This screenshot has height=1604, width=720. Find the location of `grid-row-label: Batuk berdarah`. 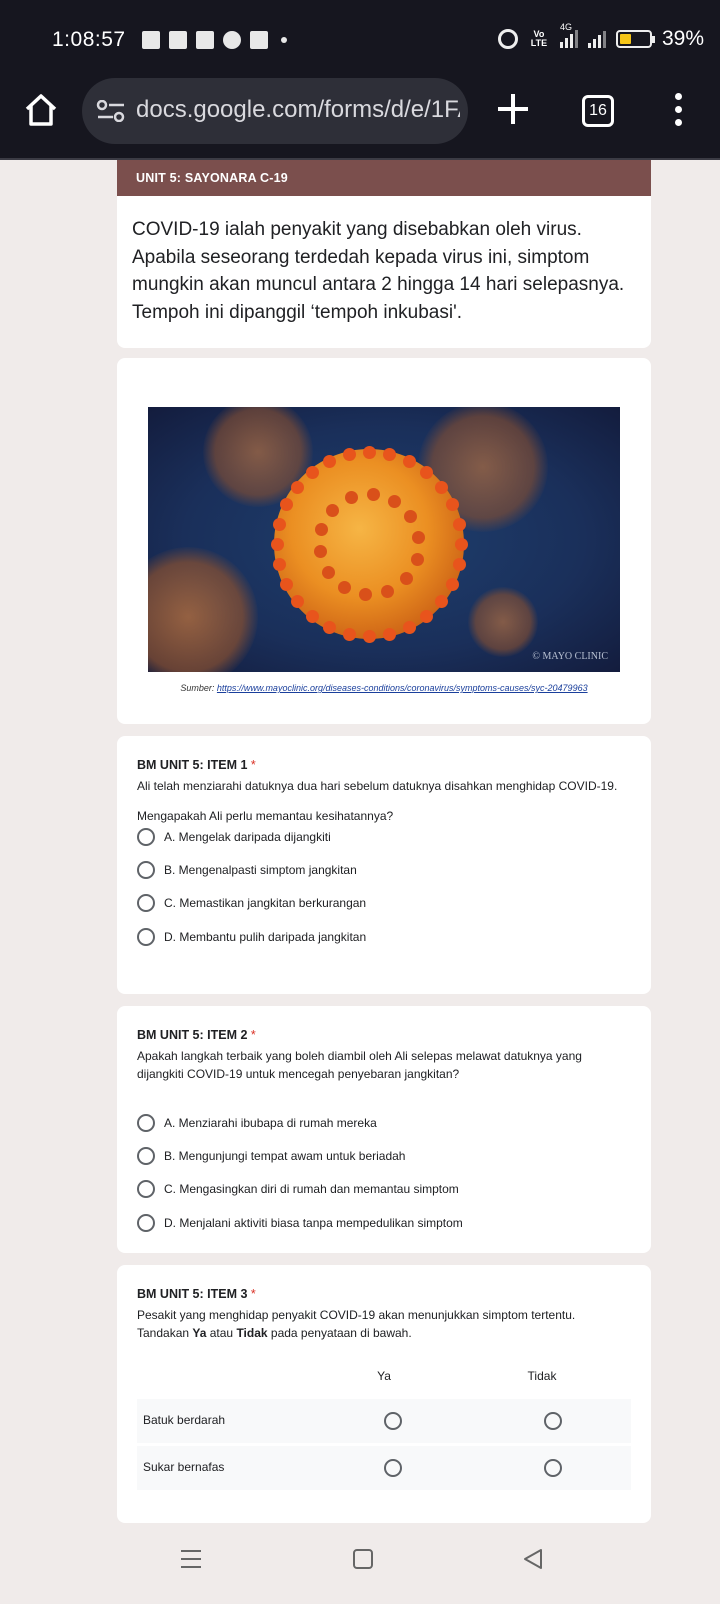

grid-row-label: Batuk berdarah is located at coordinates (184, 1420).